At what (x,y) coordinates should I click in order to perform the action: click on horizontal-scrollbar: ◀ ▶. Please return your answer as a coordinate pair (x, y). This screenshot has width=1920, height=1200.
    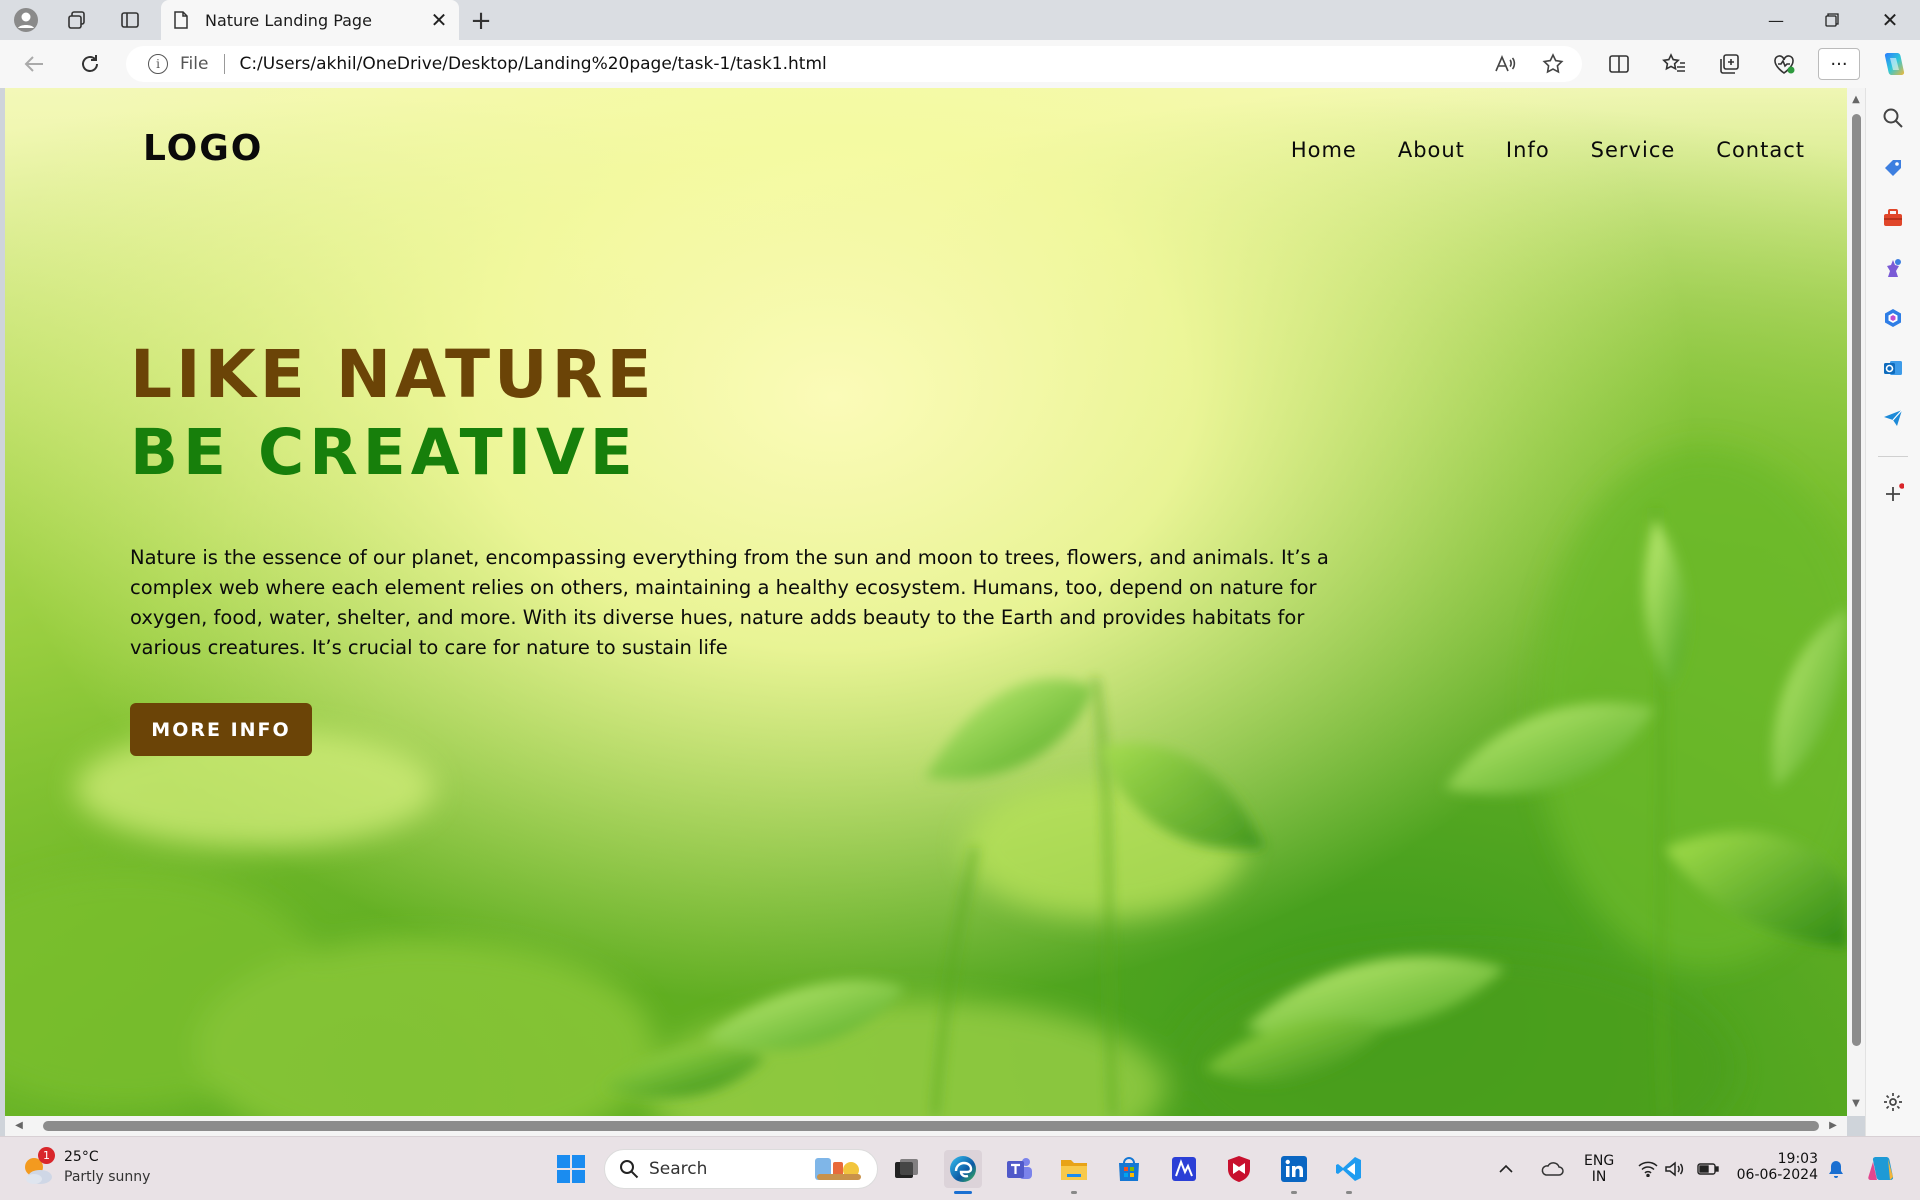
    Looking at the image, I should click on (926, 1126).